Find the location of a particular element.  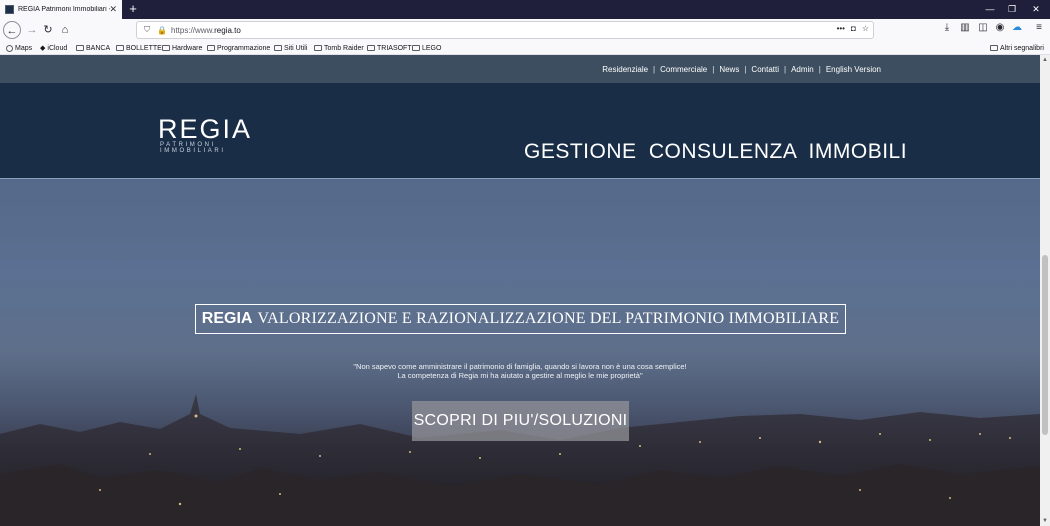

bookmark-hardware: Hardware is located at coordinates (182, 48).